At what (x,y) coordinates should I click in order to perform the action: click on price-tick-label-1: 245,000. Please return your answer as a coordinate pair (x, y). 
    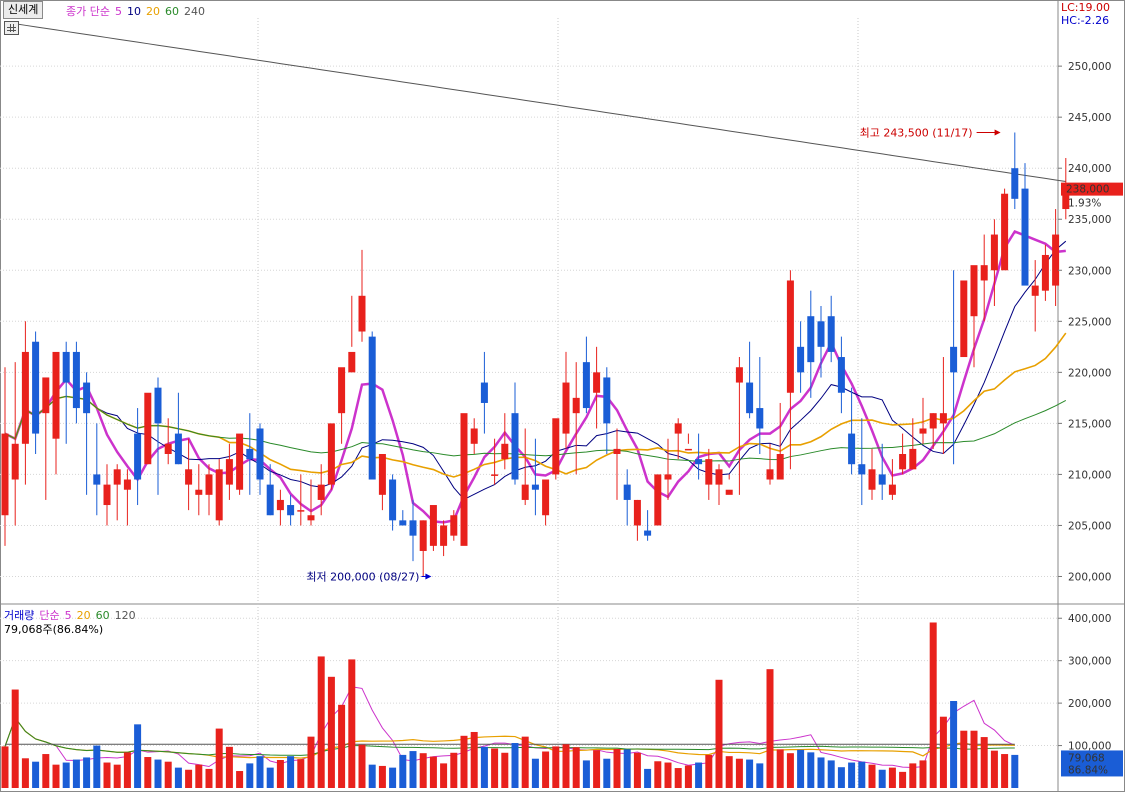
    Looking at the image, I should click on (1089, 118).